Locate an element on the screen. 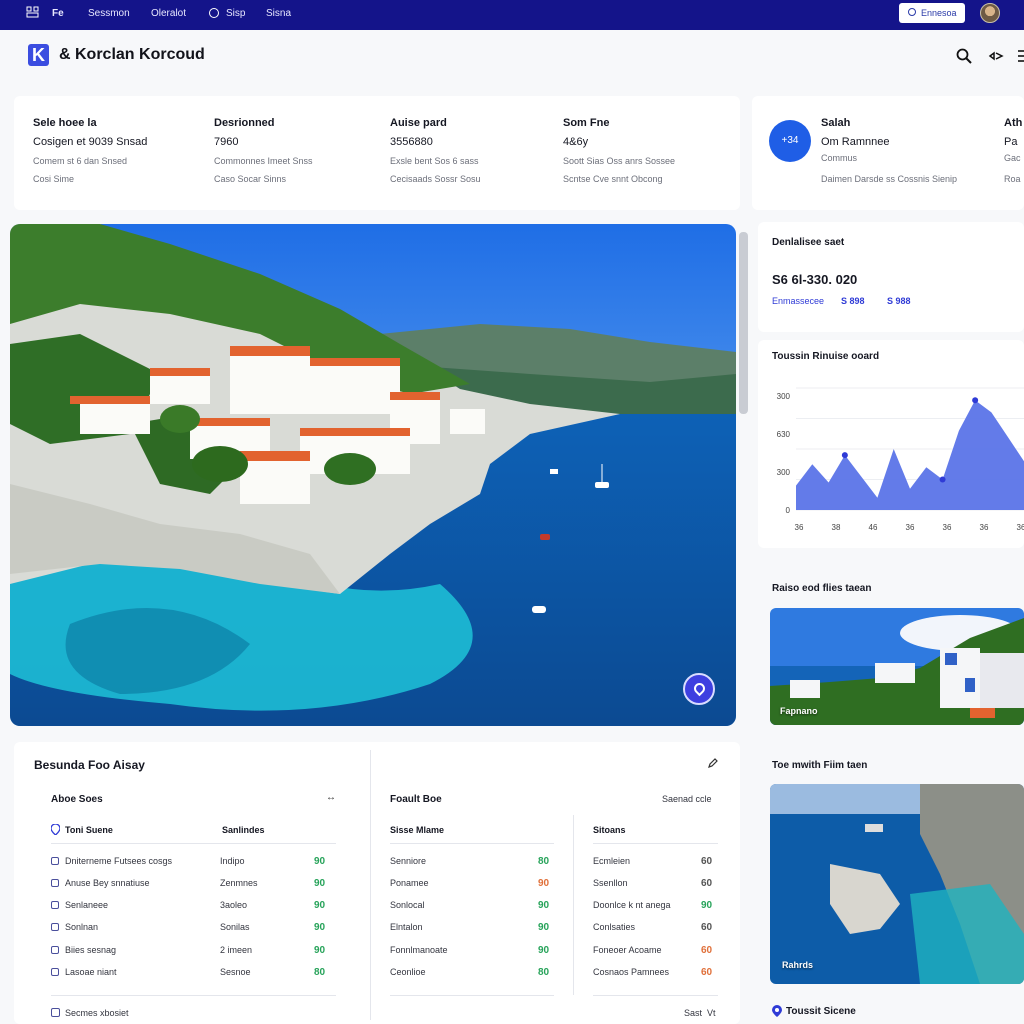 The height and width of the screenshot is (1024, 1024). edit-icon is located at coordinates (713, 763).